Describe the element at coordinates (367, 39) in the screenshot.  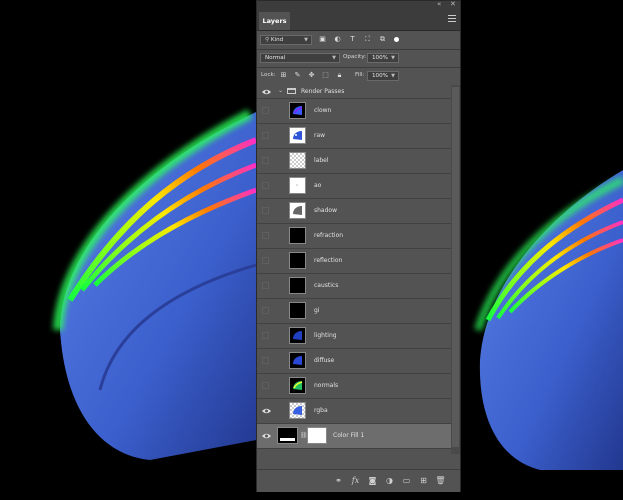
I see `shape-filter-icon: ⛶` at that location.